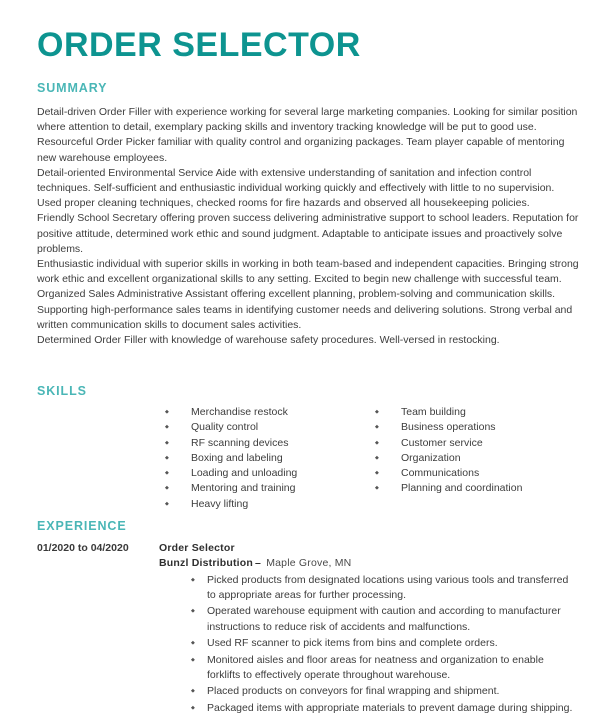 The image size is (616, 716). What do you see at coordinates (270, 489) in the screenshot?
I see `list-item: Mentoring and training` at bounding box center [270, 489].